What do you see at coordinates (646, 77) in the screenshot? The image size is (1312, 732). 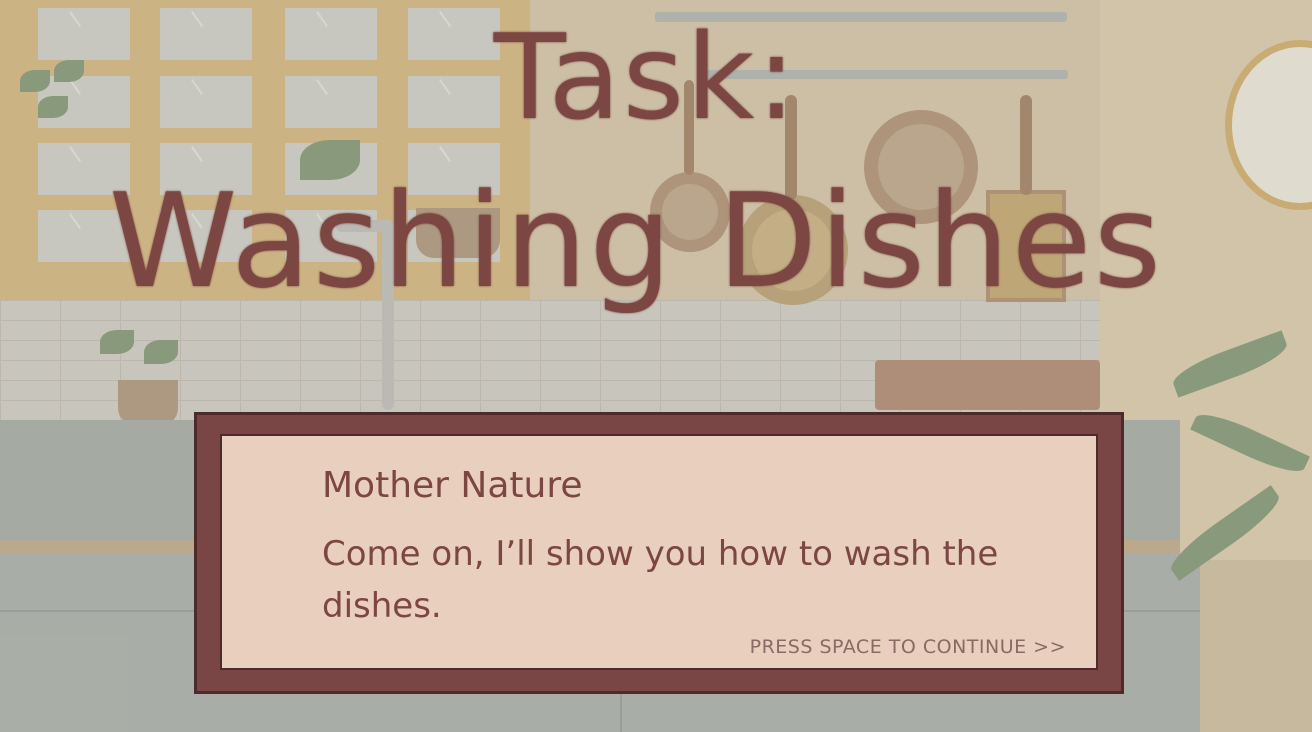 I see `task-label: Task:` at bounding box center [646, 77].